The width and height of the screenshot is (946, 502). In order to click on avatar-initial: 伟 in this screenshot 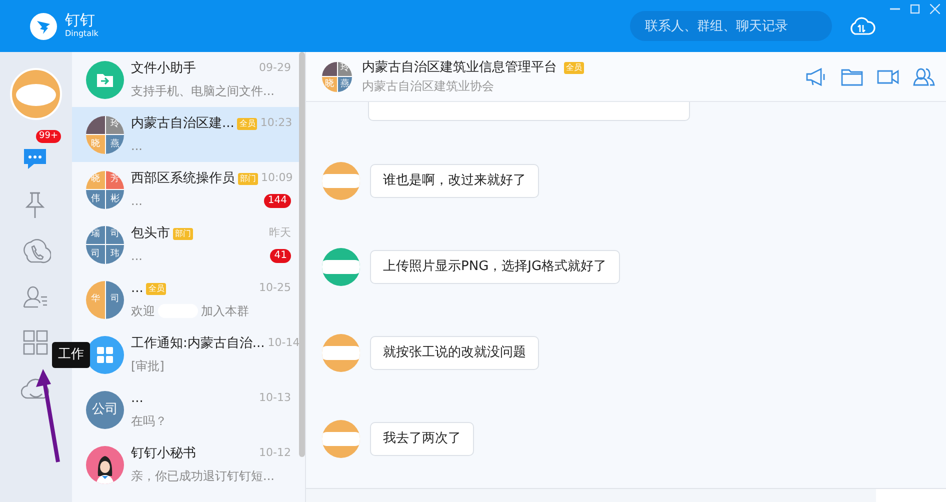, I will do `click(95, 199)`.